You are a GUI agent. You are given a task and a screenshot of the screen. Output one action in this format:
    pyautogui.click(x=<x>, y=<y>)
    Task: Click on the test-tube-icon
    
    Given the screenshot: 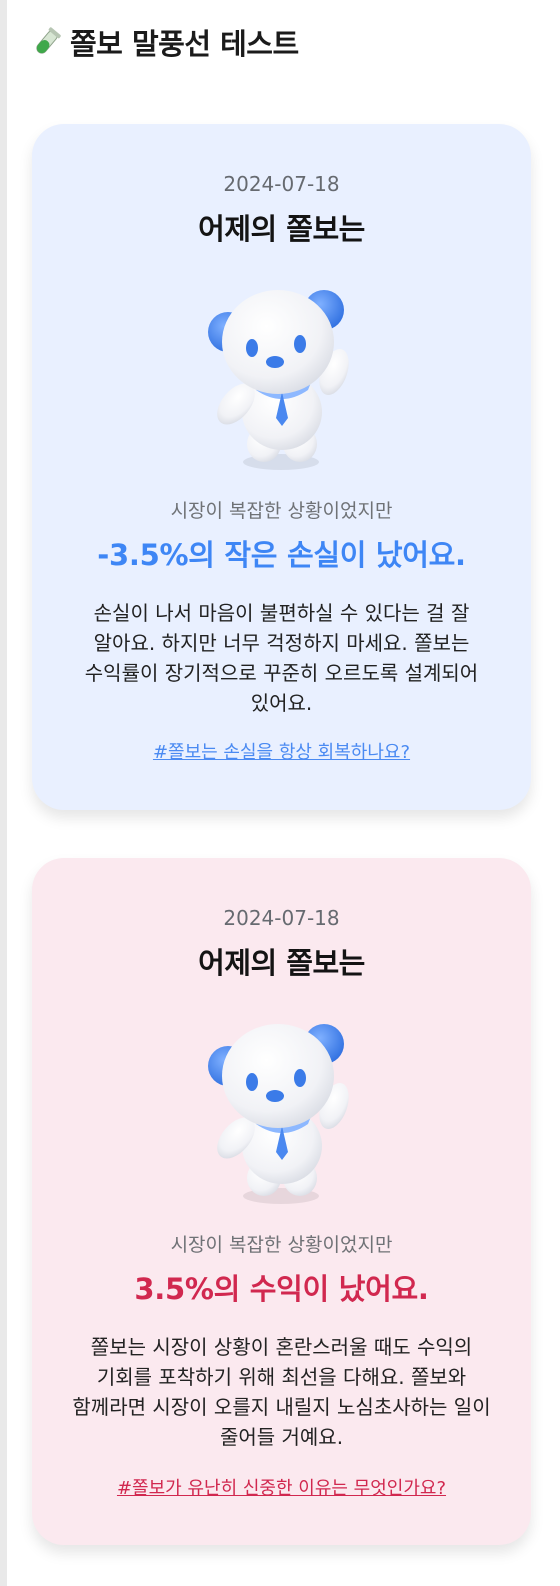 What is the action you would take?
    pyautogui.click(x=47, y=42)
    